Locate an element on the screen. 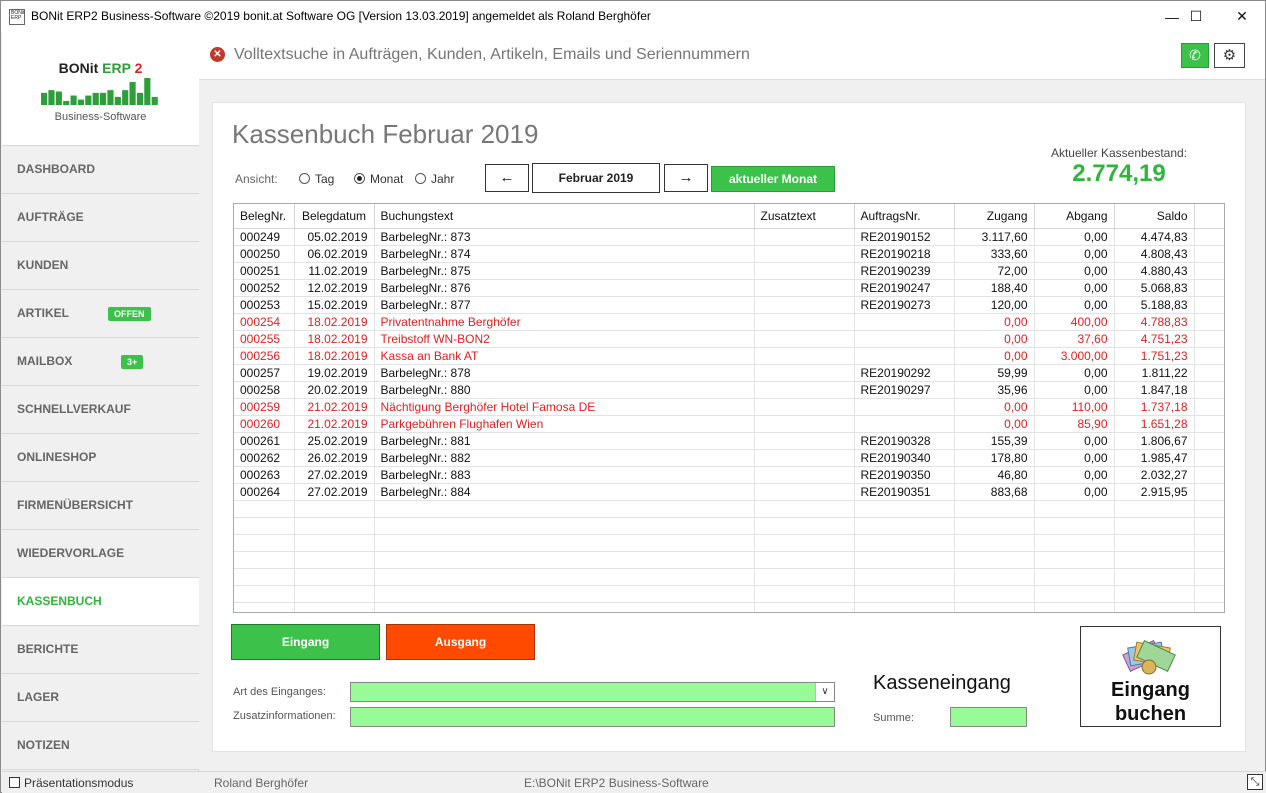  sum-input is located at coordinates (988, 717).